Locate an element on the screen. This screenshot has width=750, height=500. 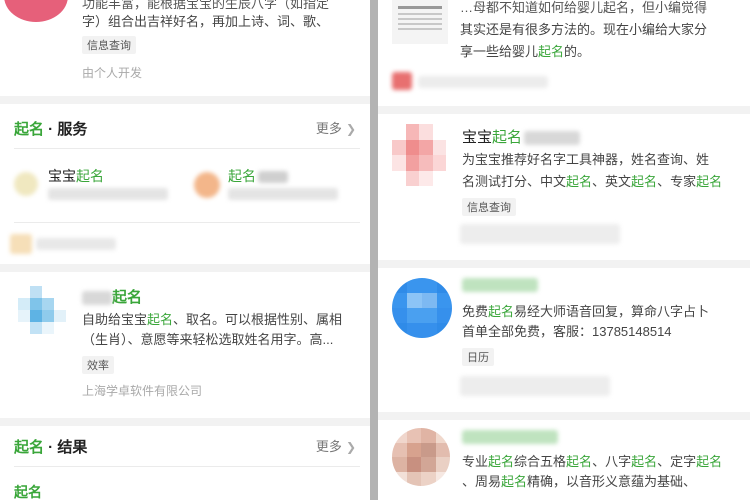
article-text-line2: 其实还是有很多方法的。现在小编给大家分 is located at coordinates (584, 29).